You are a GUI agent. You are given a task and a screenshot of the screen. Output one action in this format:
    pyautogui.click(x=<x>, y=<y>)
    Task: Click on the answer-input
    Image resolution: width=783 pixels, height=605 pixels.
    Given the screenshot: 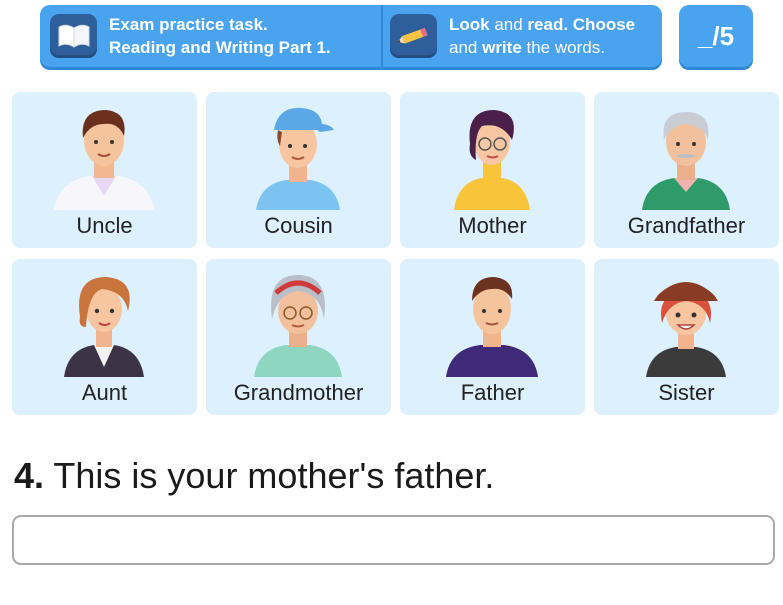 What is the action you would take?
    pyautogui.click(x=393, y=540)
    